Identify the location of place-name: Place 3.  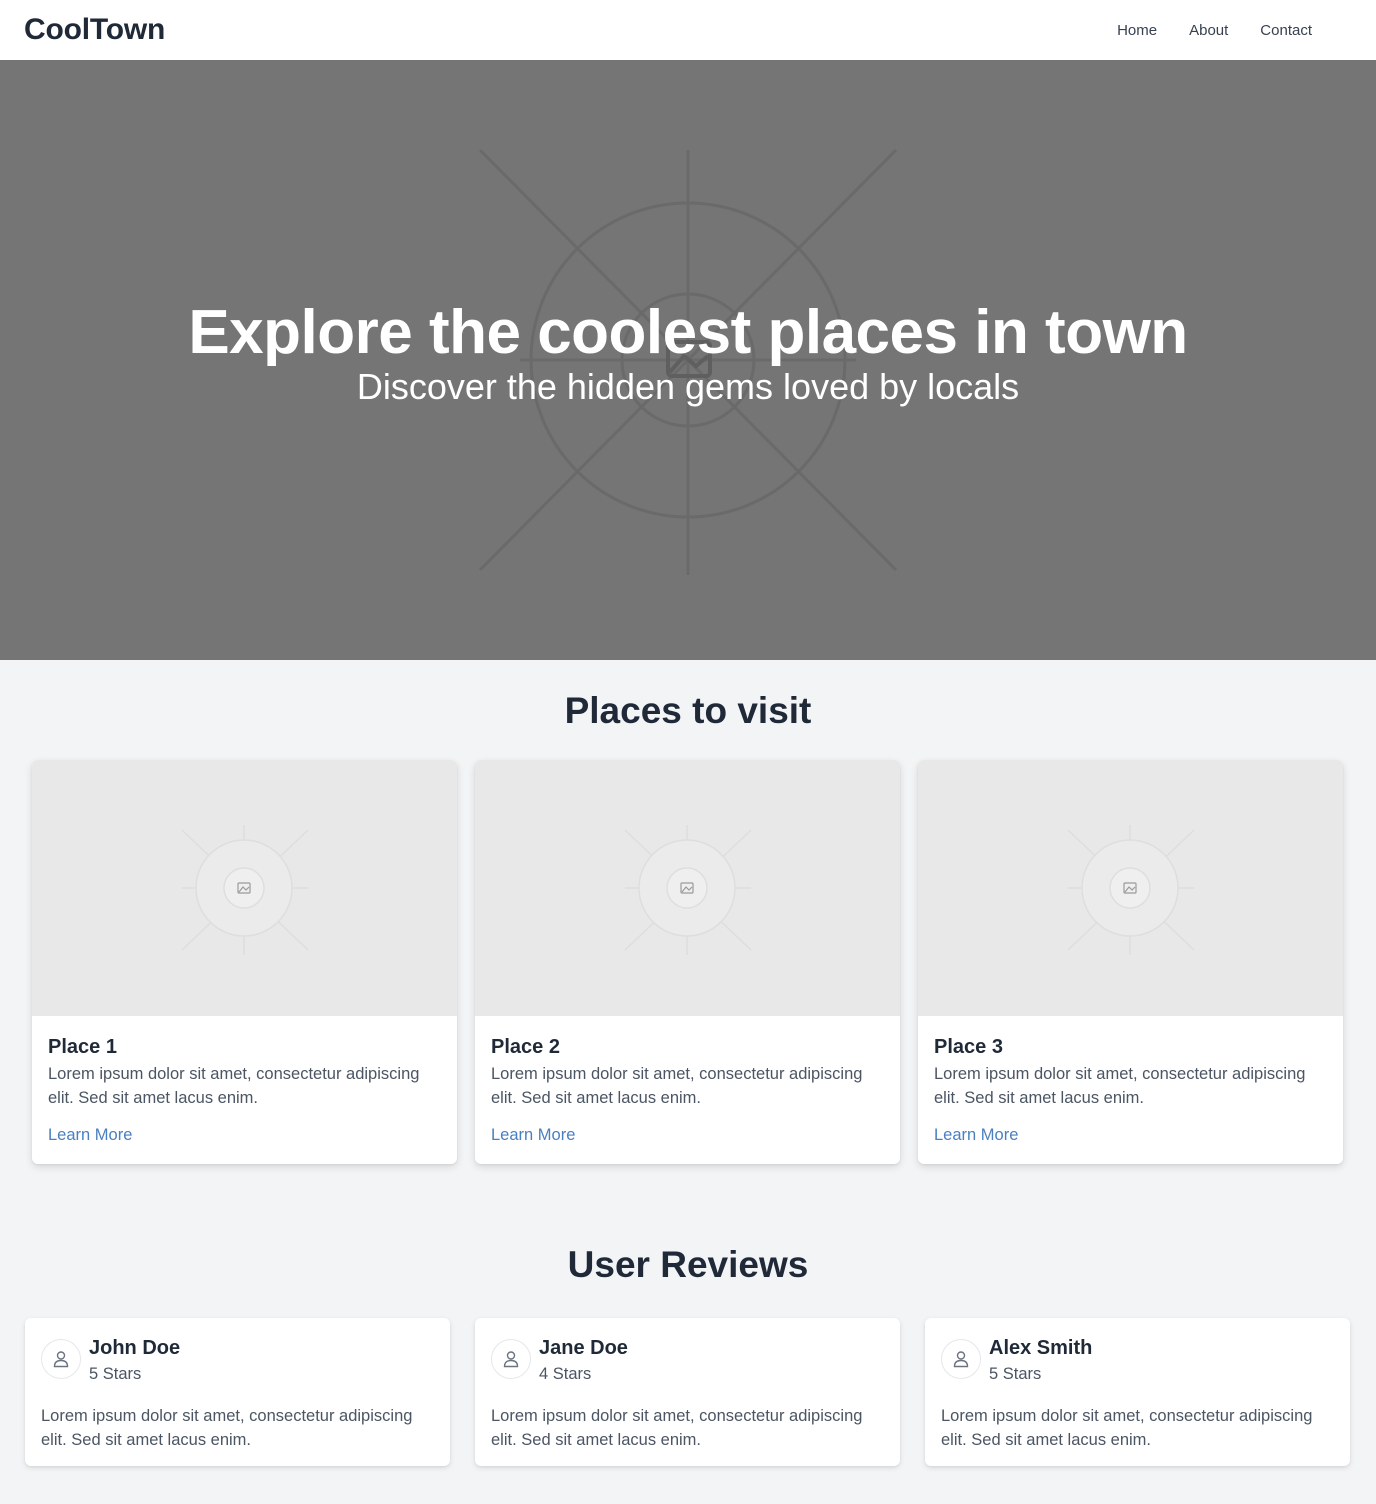
(968, 1047).